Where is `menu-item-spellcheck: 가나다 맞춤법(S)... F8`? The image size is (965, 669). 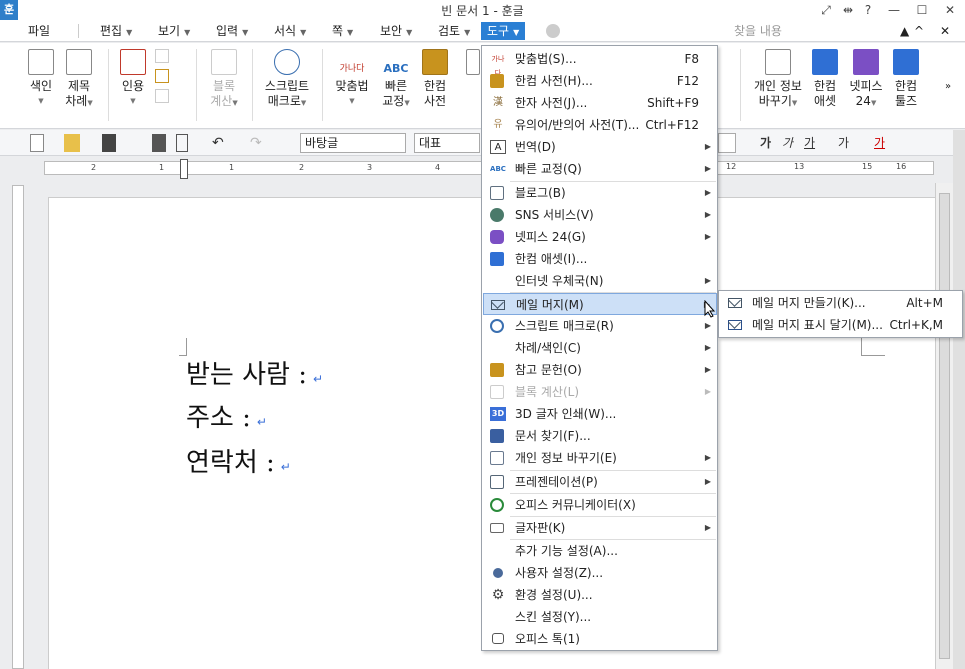
menu-item-spellcheck: 가나다 맞춤법(S)... F8 is located at coordinates (600, 62).